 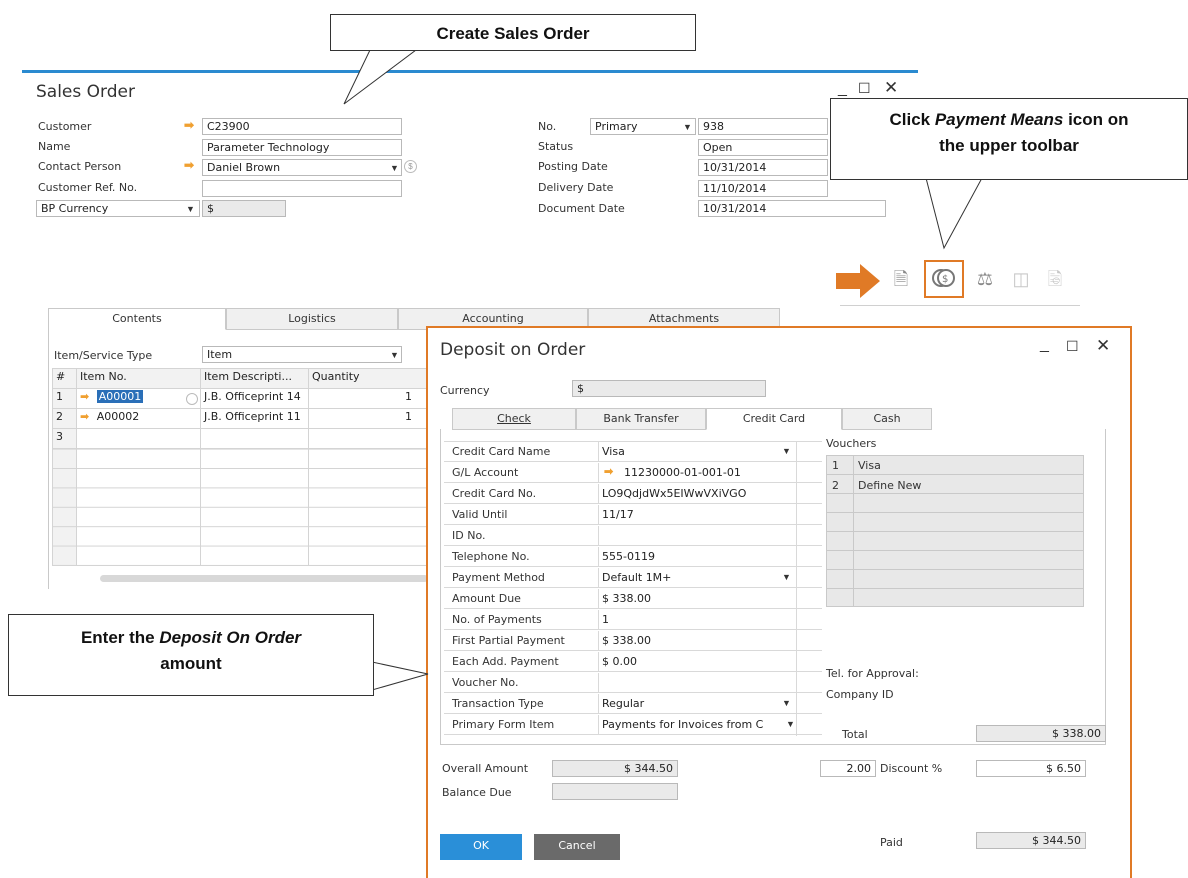 What do you see at coordinates (790, 724) in the screenshot?
I see `primary-form-dropdown-icon: ▼` at bounding box center [790, 724].